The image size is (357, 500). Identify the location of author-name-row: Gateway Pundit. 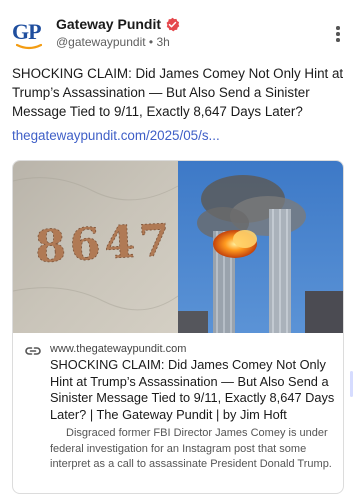
(118, 24).